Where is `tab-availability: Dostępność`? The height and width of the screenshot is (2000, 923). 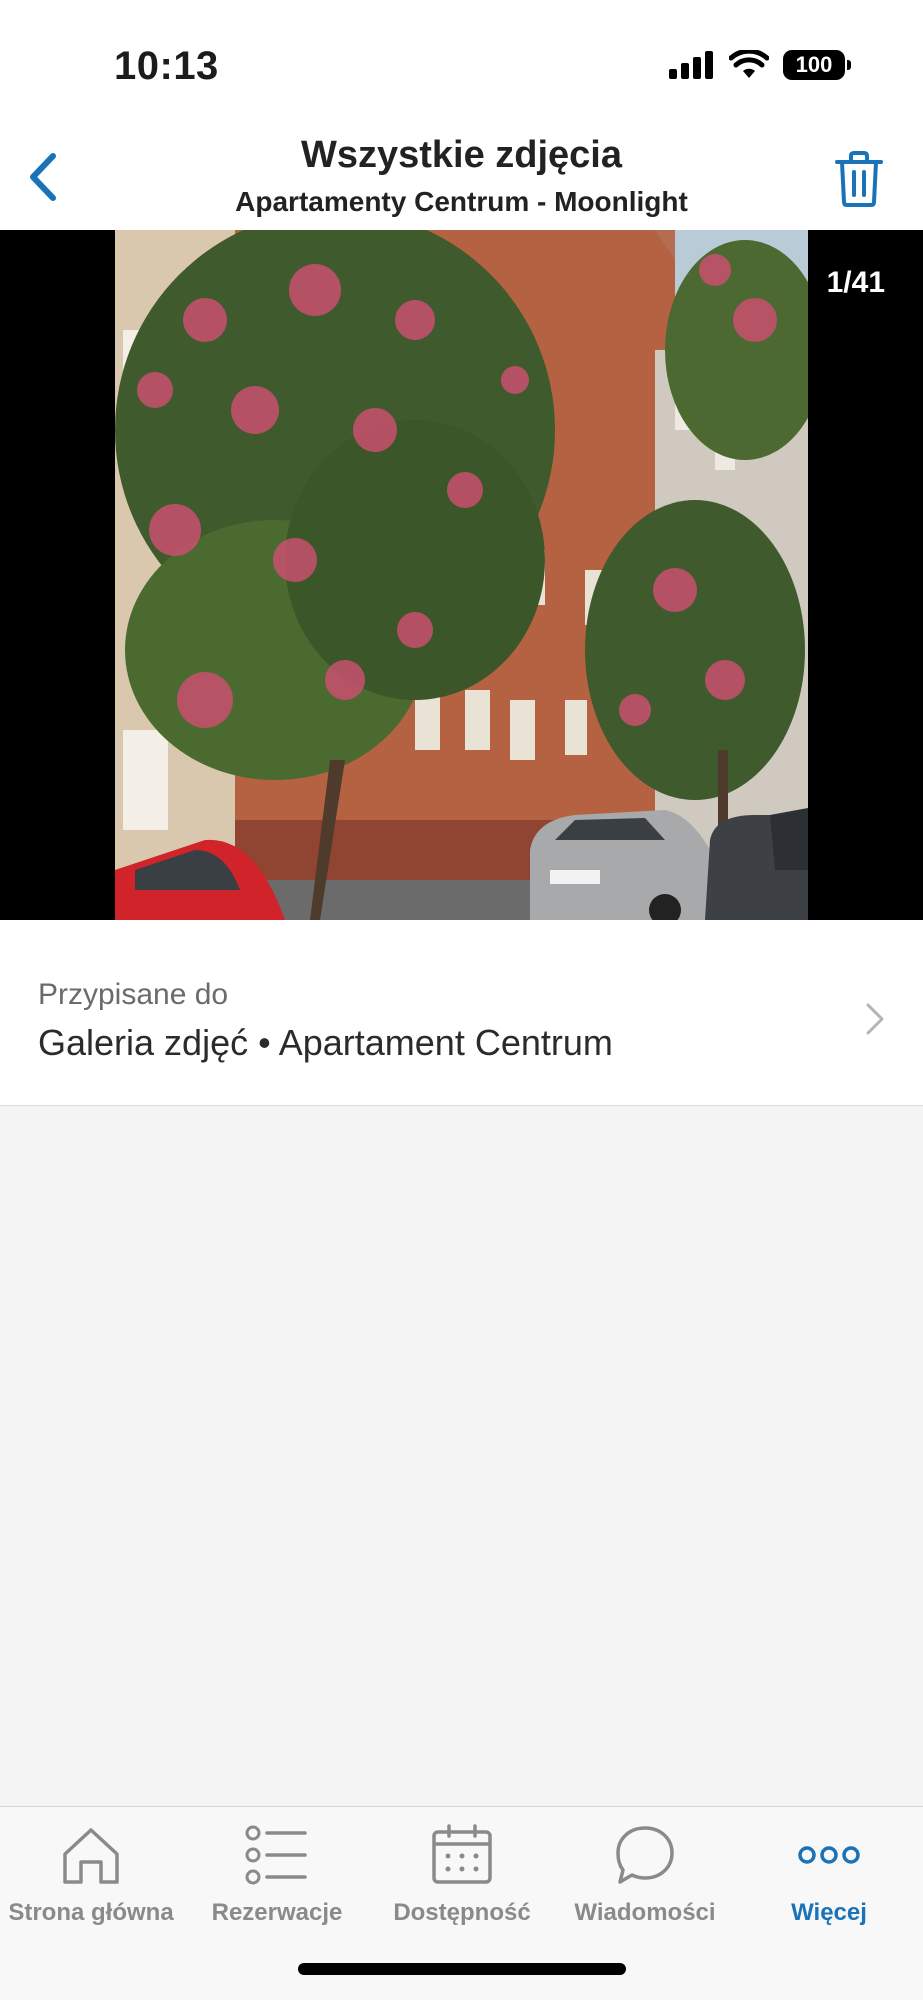 tab-availability: Dostępność is located at coordinates (462, 1880).